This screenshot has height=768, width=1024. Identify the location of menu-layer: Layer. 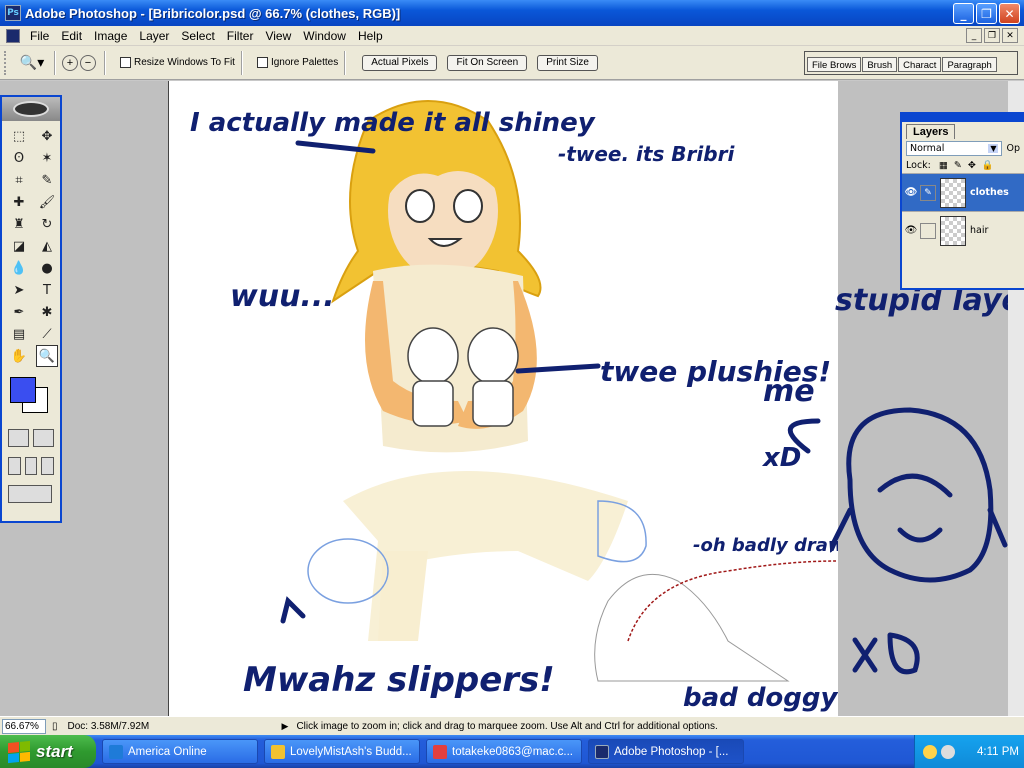
(154, 36).